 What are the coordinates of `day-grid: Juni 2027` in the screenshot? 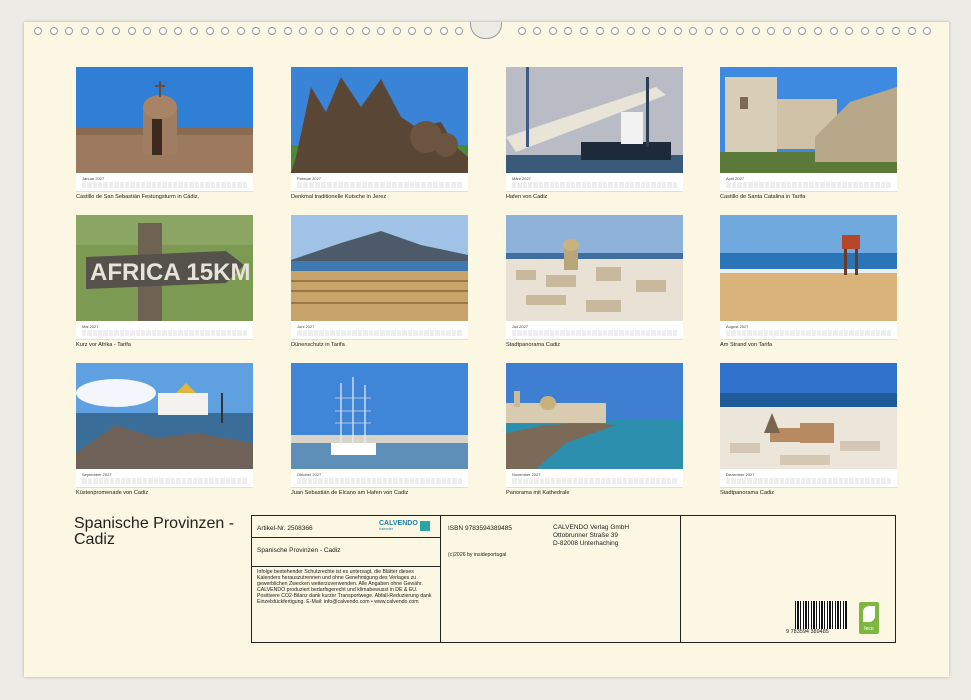 It's located at (379, 330).